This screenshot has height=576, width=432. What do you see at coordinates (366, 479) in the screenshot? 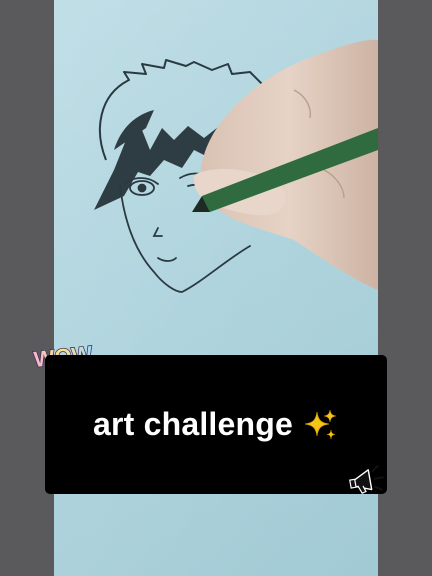
I see `megaphone-icon` at bounding box center [366, 479].